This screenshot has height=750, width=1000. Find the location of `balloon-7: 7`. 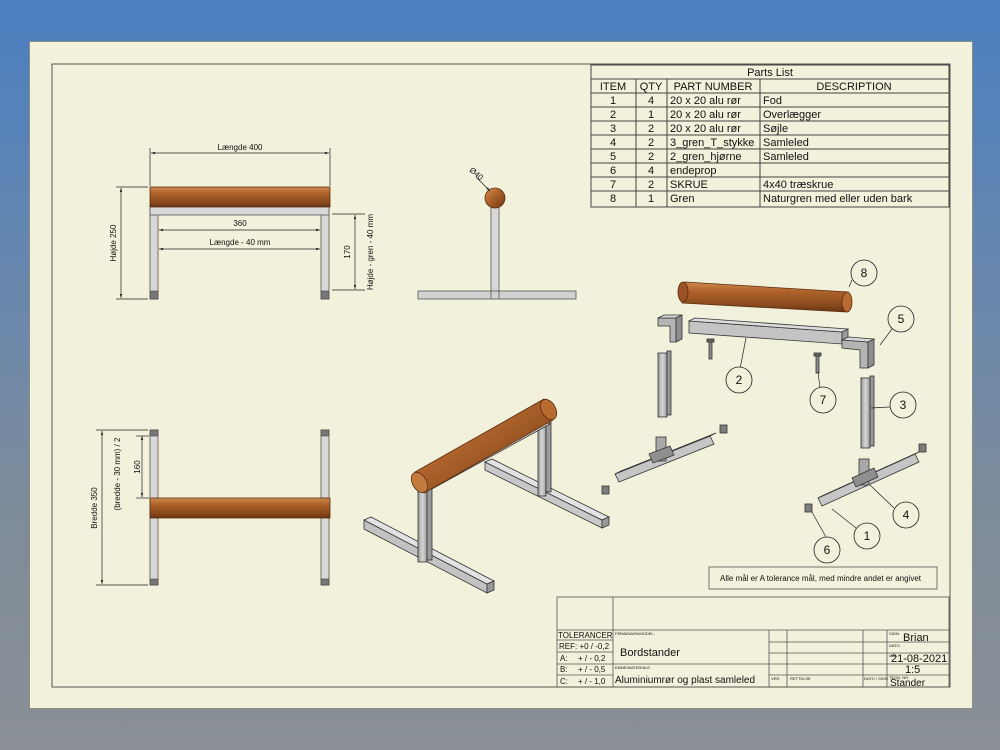

balloon-7: 7 is located at coordinates (823, 400).